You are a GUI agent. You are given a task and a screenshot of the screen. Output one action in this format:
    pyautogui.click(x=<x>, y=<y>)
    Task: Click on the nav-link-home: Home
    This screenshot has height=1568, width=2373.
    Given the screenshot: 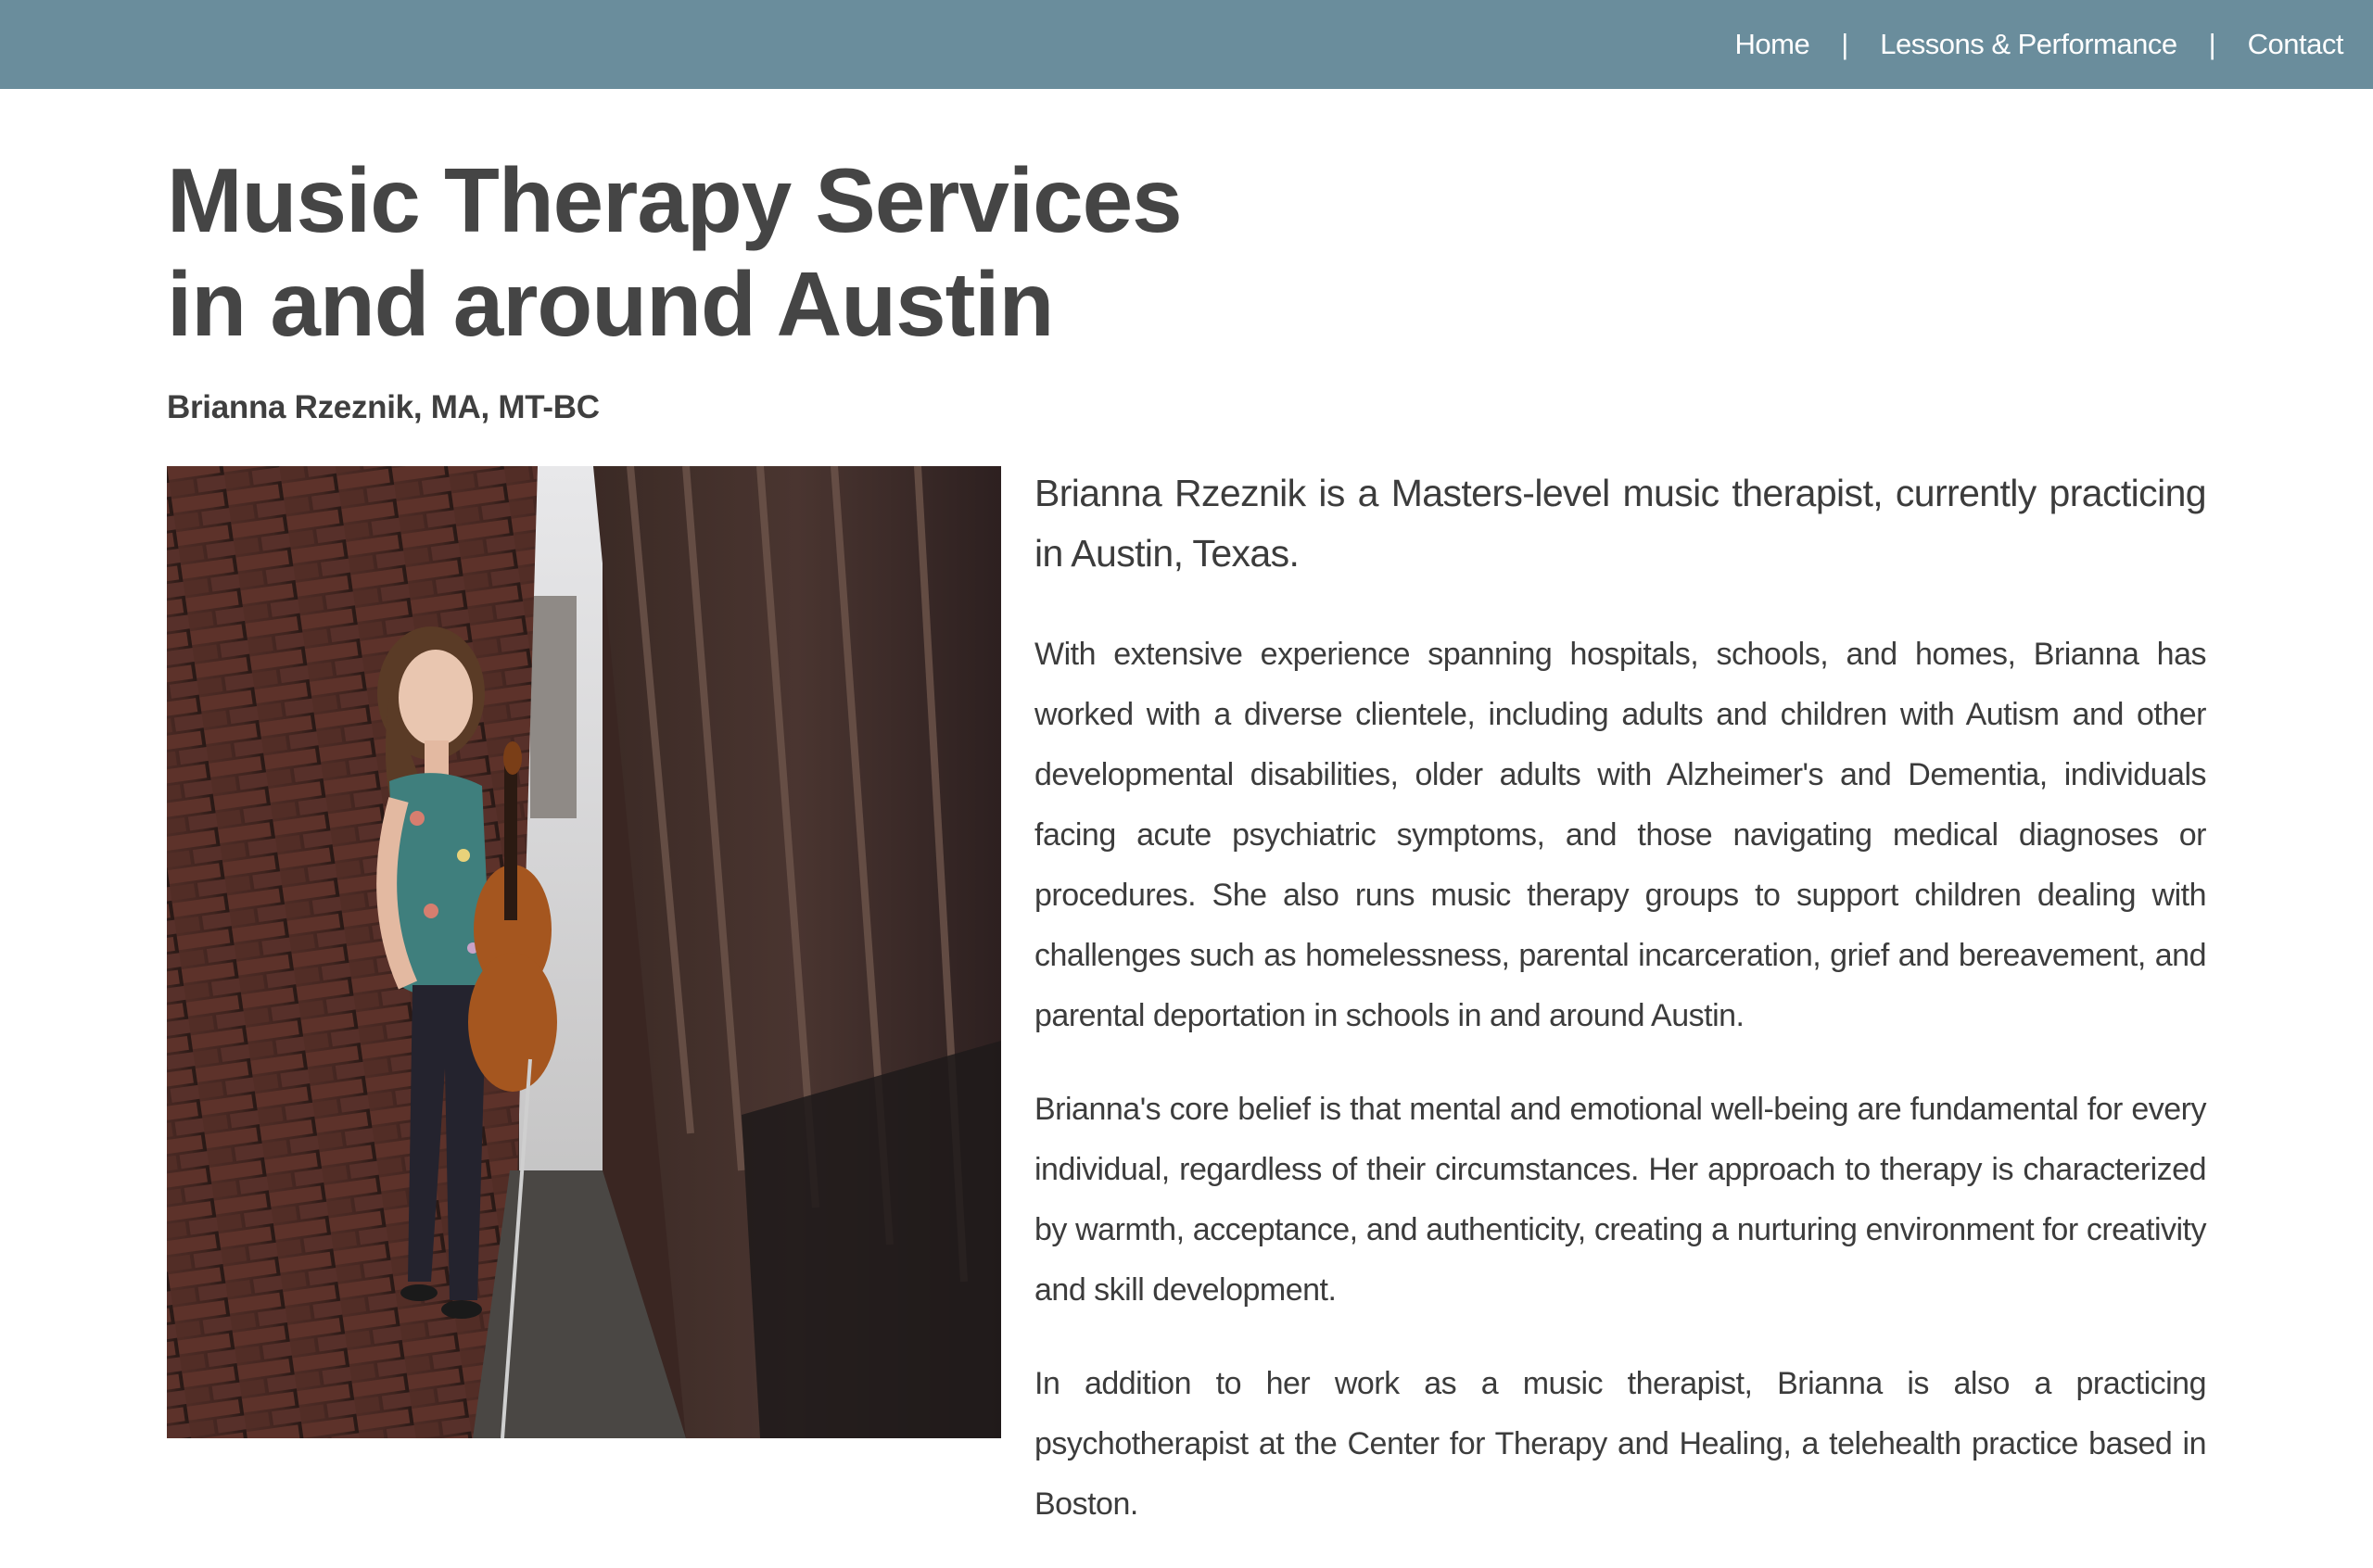 What is the action you would take?
    pyautogui.click(x=1772, y=44)
    